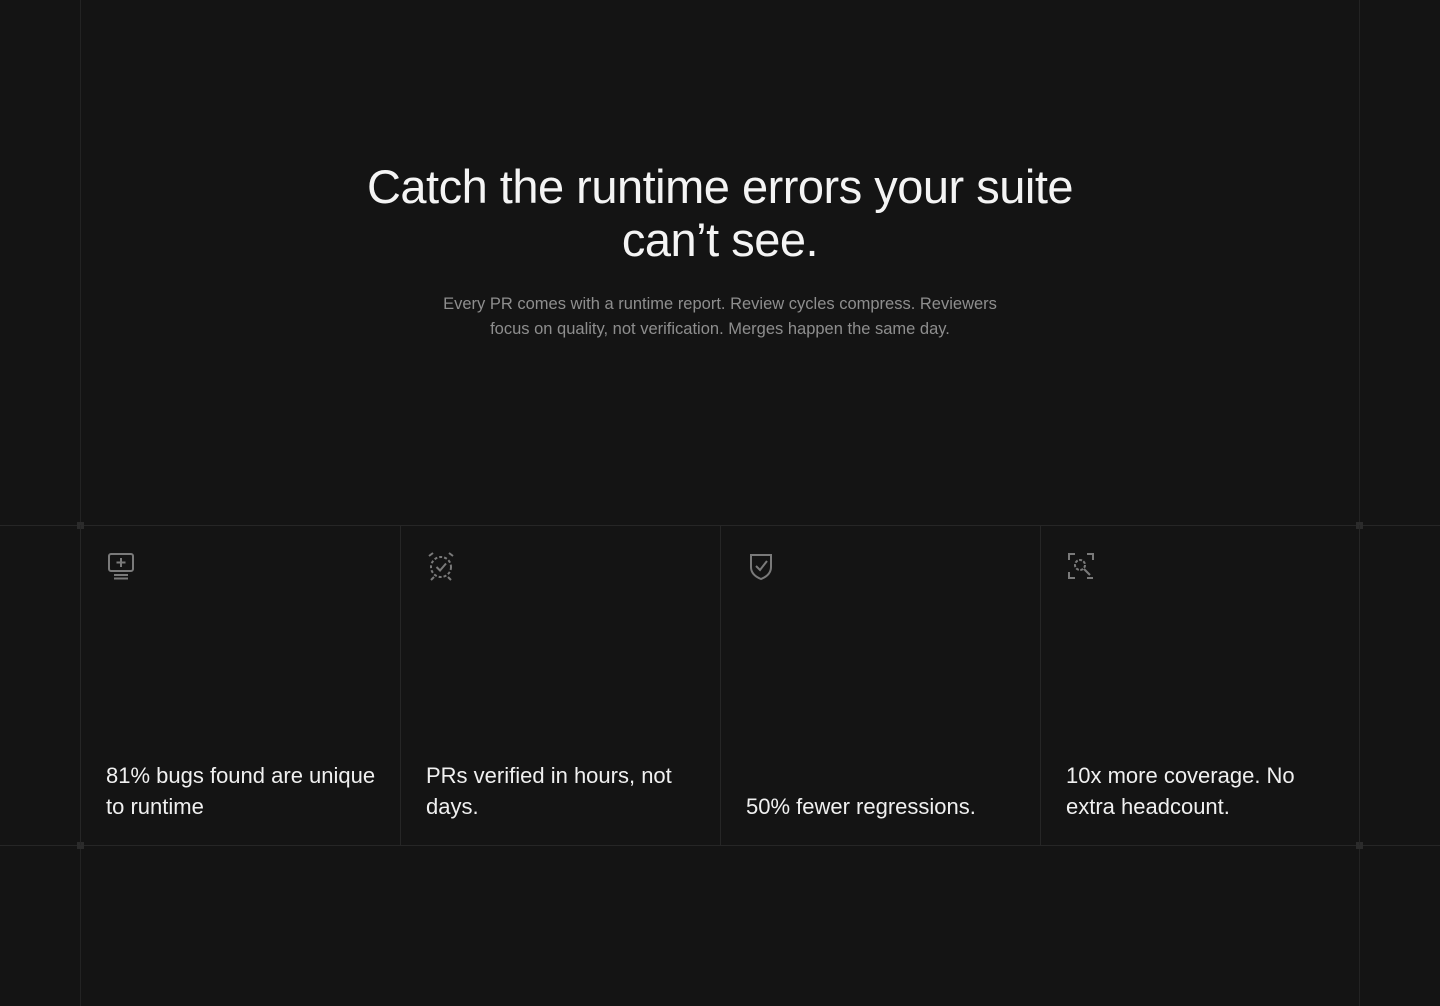 This screenshot has height=1006, width=1440. What do you see at coordinates (1200, 685) in the screenshot?
I see `feature-card-coverage: 10x more coverage. No extra headcount.` at bounding box center [1200, 685].